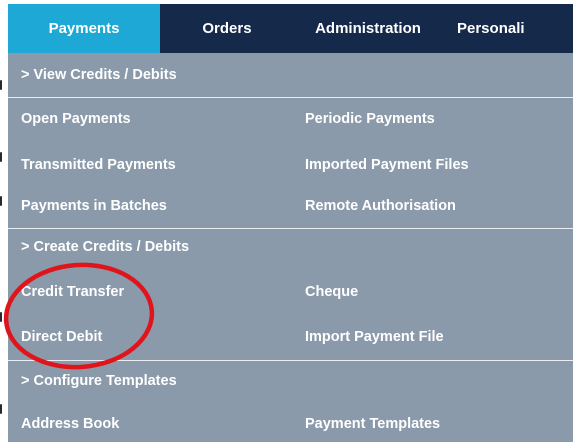  I want to click on tab-administration: Administration, so click(368, 28).